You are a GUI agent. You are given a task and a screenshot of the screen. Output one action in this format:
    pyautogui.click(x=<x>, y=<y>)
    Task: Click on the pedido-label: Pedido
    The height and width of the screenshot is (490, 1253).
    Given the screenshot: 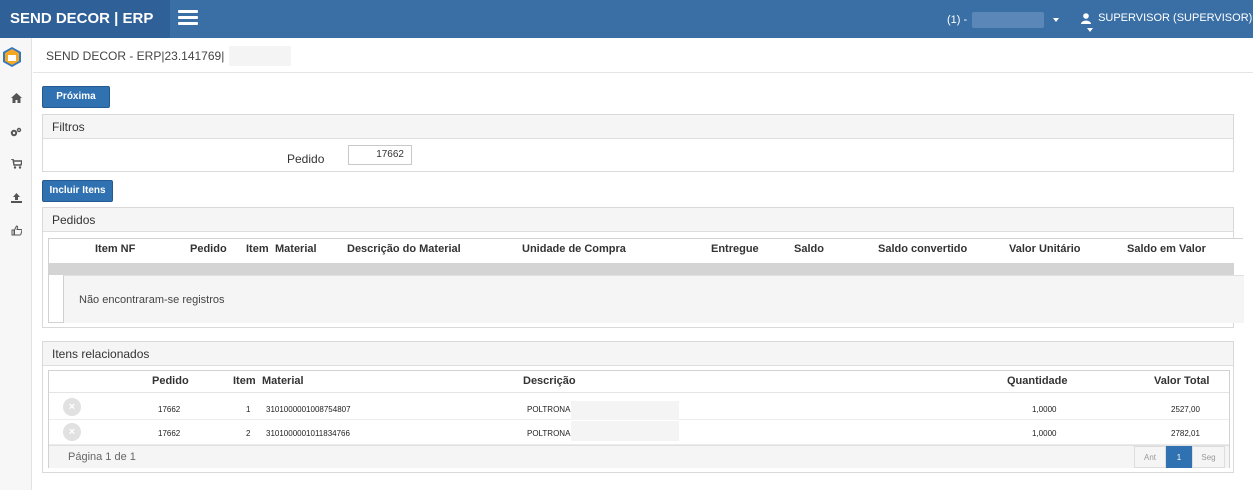 What is the action you would take?
    pyautogui.click(x=306, y=159)
    